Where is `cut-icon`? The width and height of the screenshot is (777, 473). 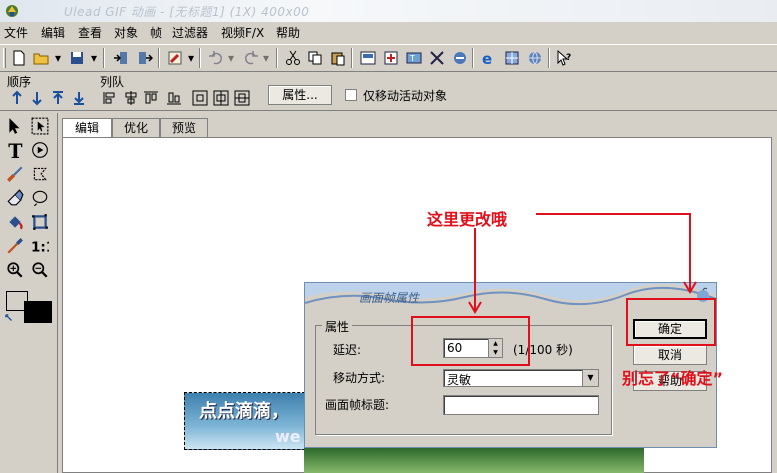
cut-icon is located at coordinates (293, 58).